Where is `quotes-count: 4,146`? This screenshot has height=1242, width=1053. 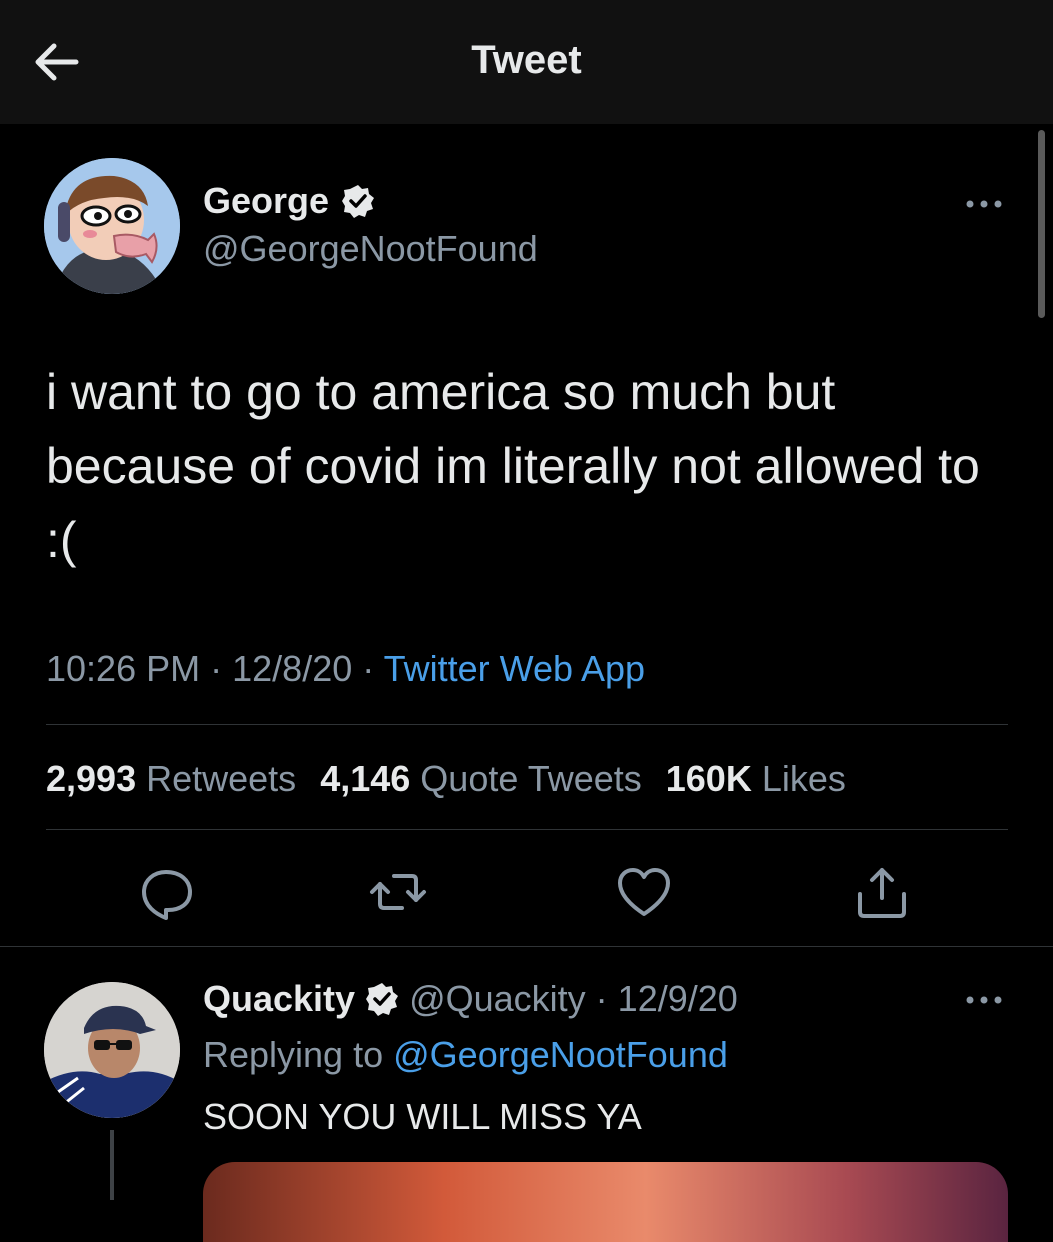
quotes-count: 4,146 is located at coordinates (365, 778).